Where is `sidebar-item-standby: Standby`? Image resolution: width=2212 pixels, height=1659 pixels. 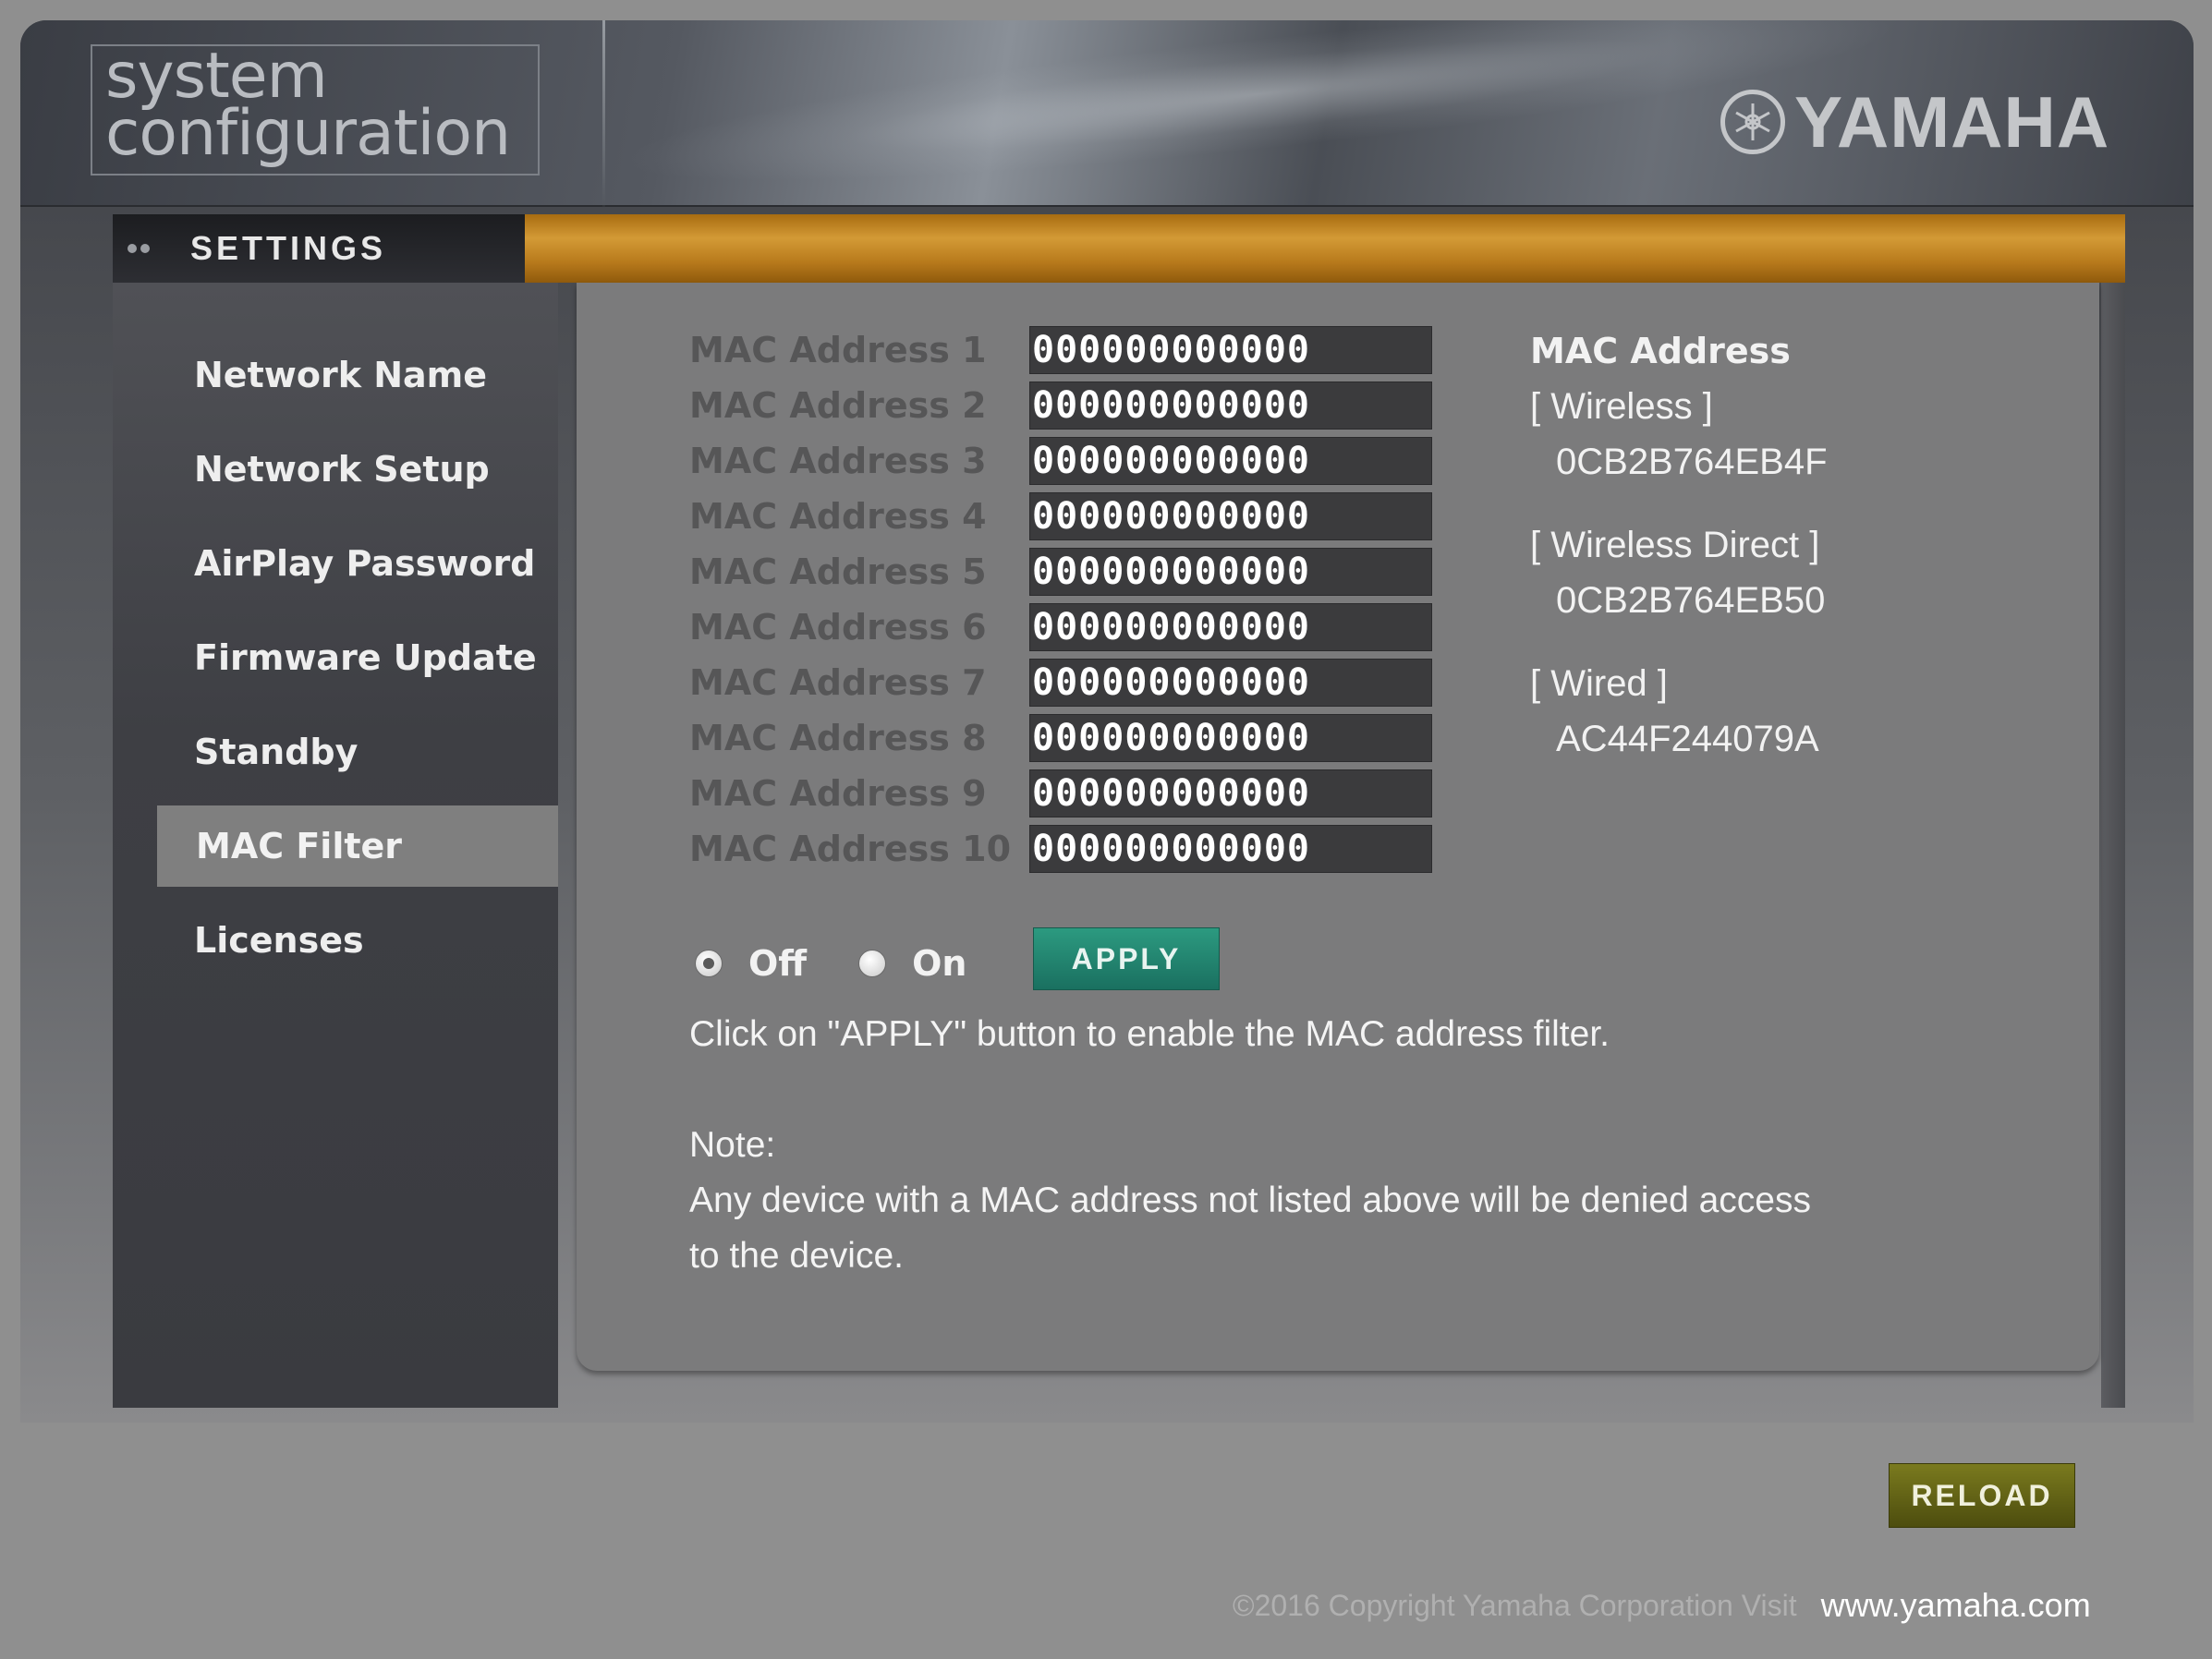 sidebar-item-standby: Standby is located at coordinates (335, 752).